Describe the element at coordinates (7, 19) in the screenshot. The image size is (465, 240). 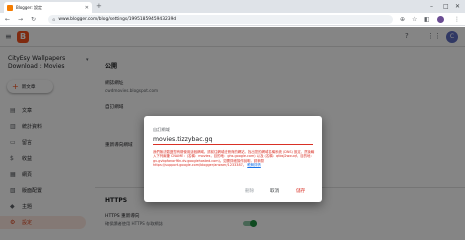
I see `back-icon: ←` at that location.